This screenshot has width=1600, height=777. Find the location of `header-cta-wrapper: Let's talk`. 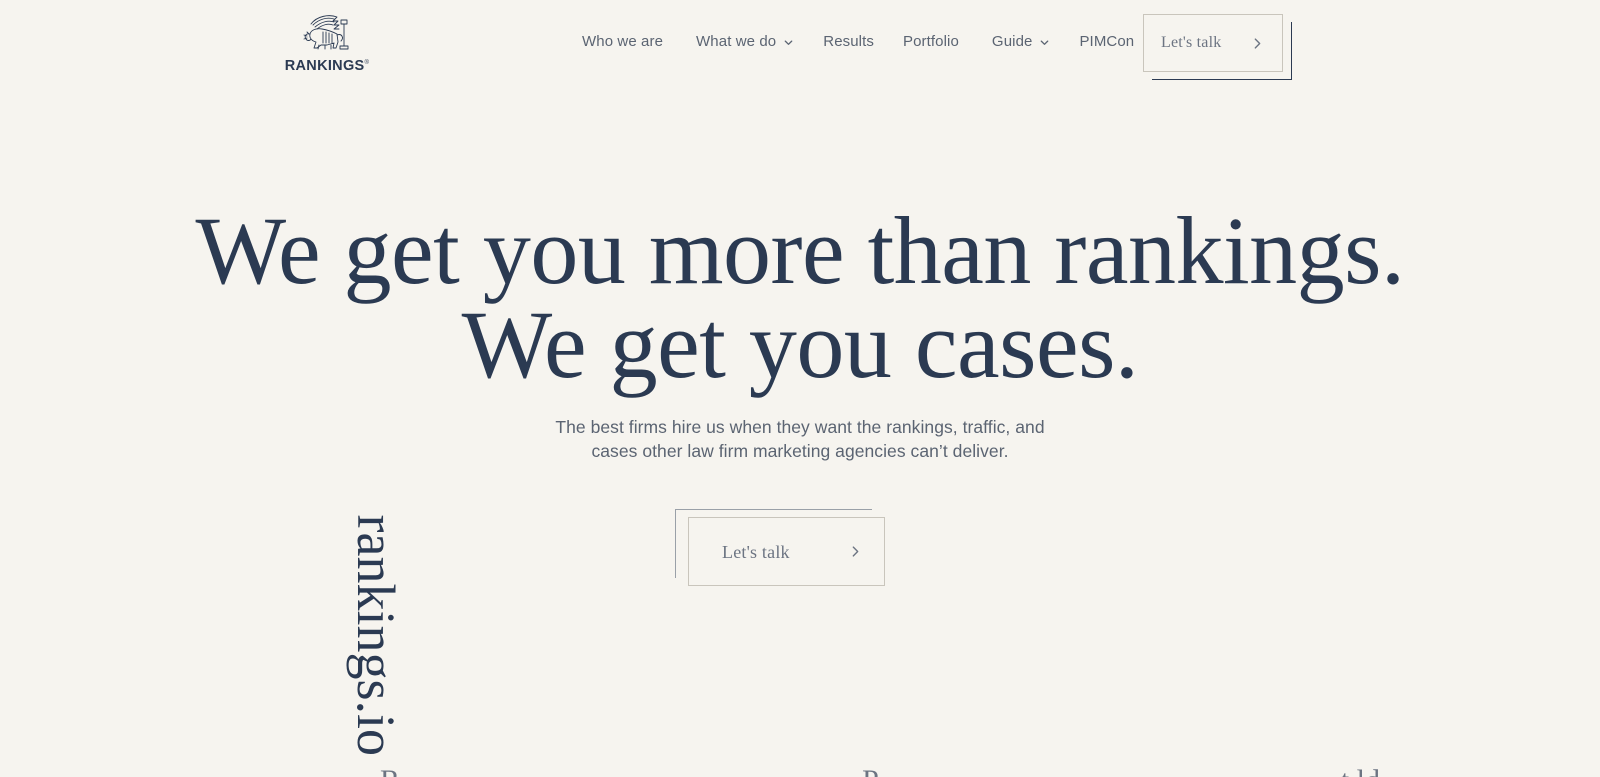

header-cta-wrapper: Let's talk is located at coordinates (1217, 47).